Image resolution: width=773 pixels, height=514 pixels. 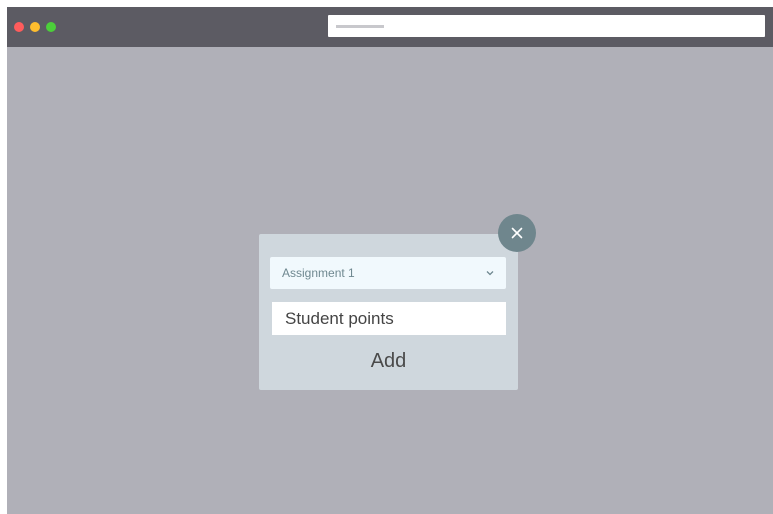 What do you see at coordinates (388, 273) in the screenshot?
I see `assignment-select: Assignment 1` at bounding box center [388, 273].